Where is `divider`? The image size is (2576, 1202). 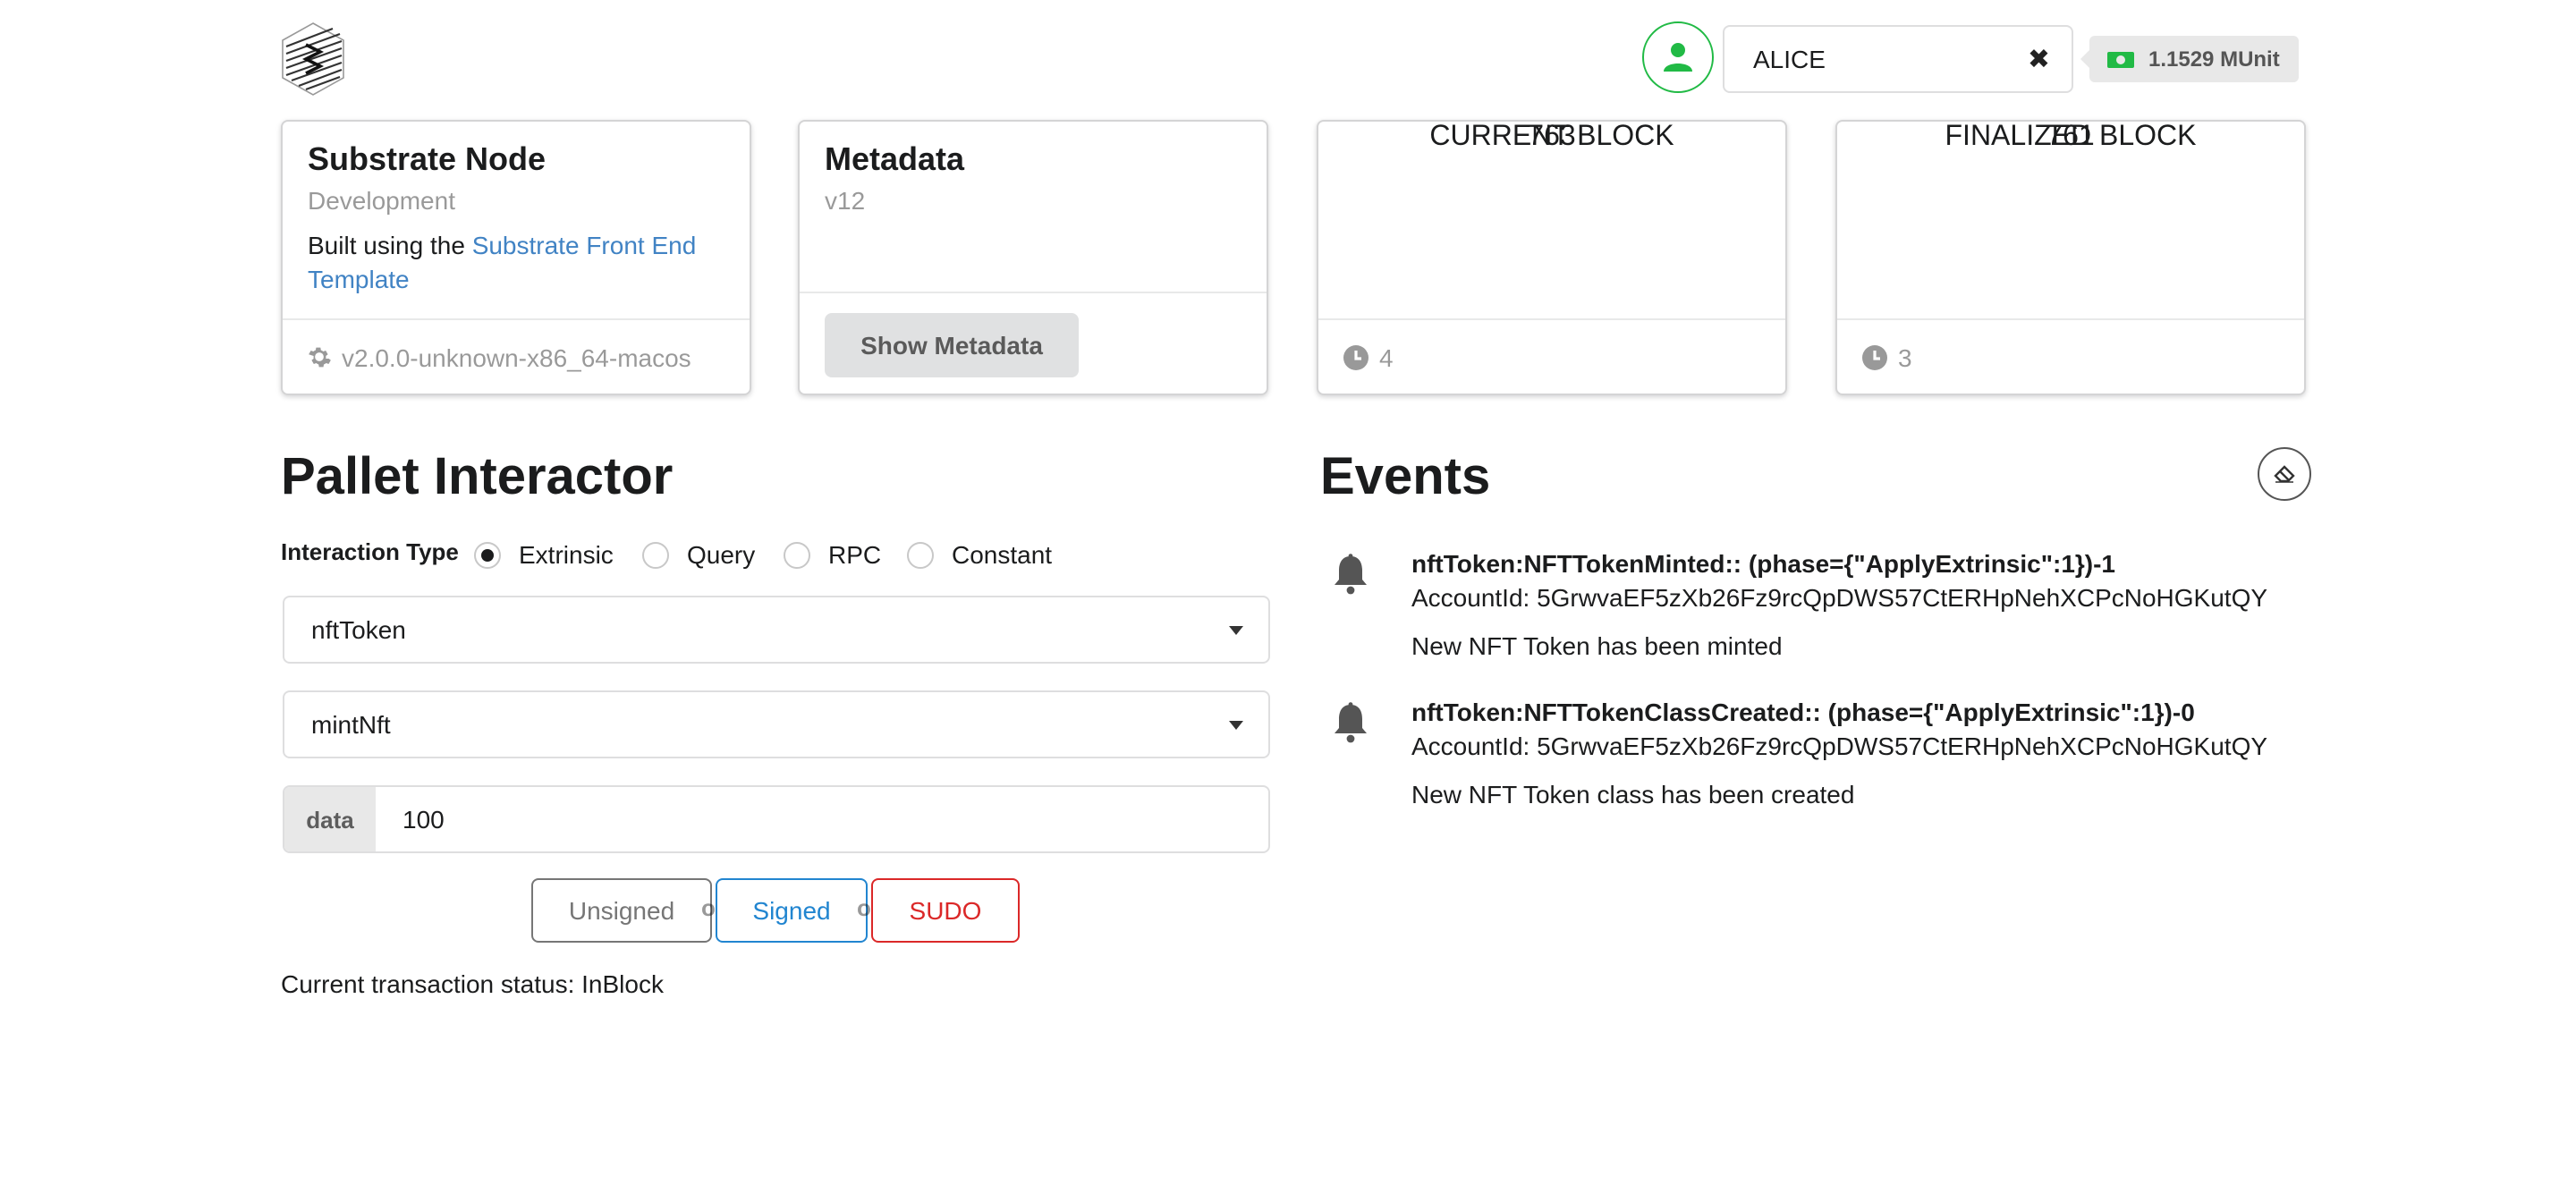
divider is located at coordinates (1033, 292).